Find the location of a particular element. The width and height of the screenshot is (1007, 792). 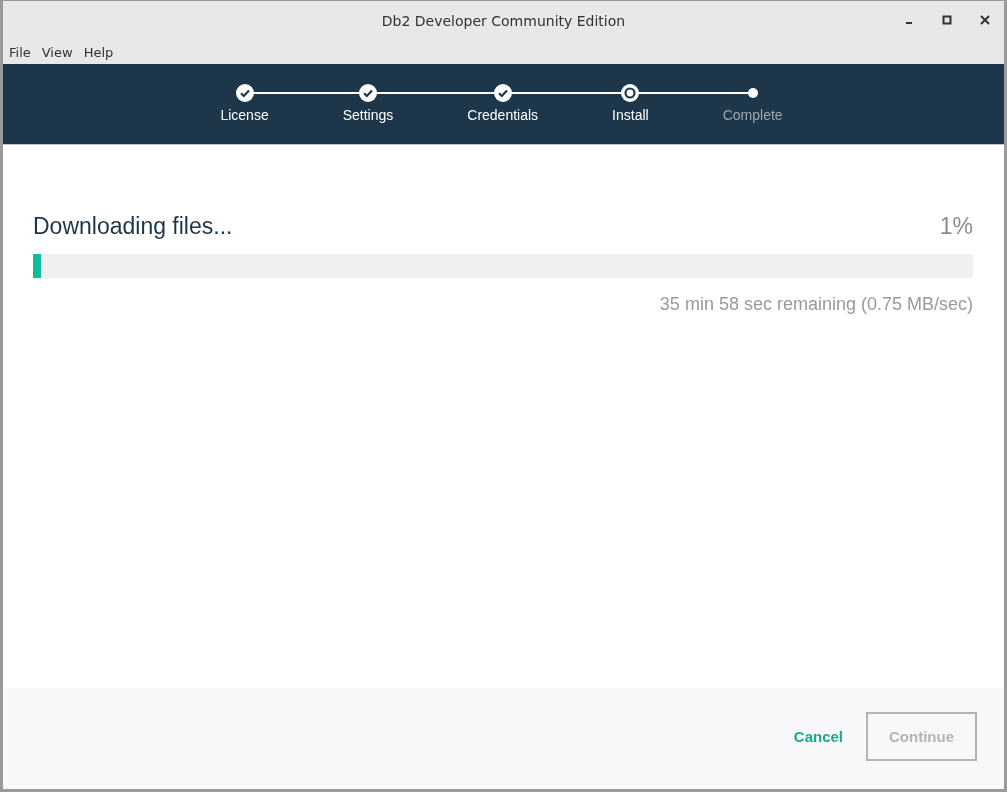

menu-item: Help is located at coordinates (98, 52).